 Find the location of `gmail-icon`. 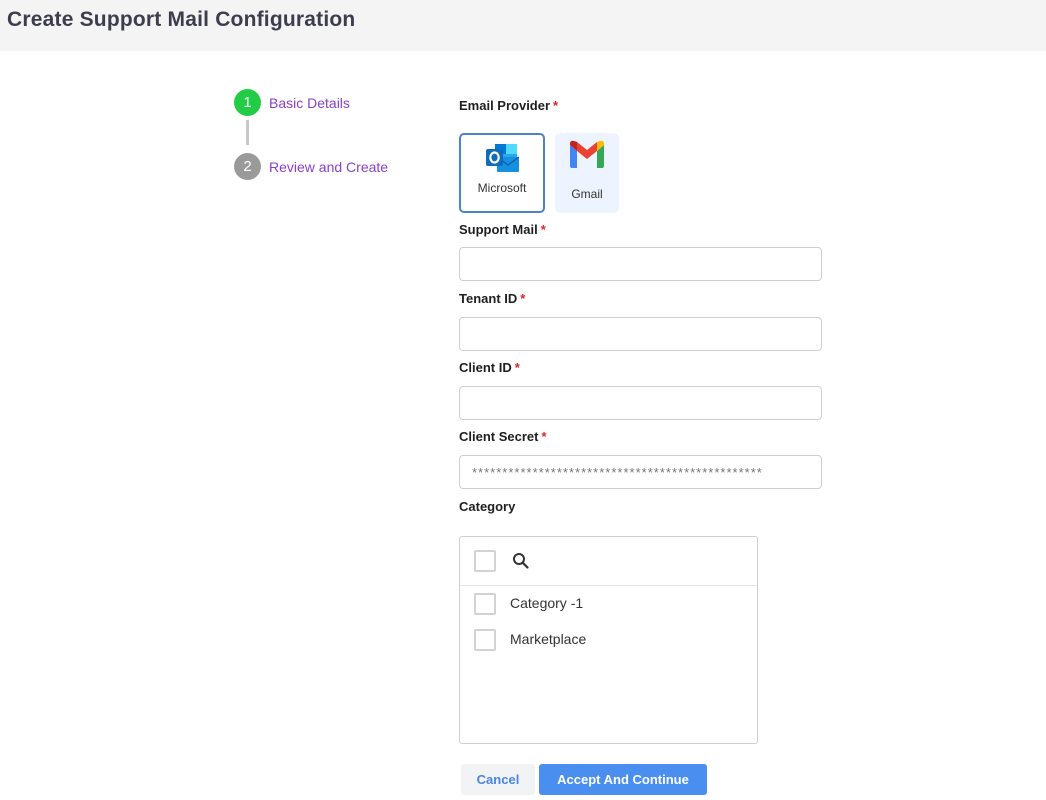

gmail-icon is located at coordinates (587, 156).